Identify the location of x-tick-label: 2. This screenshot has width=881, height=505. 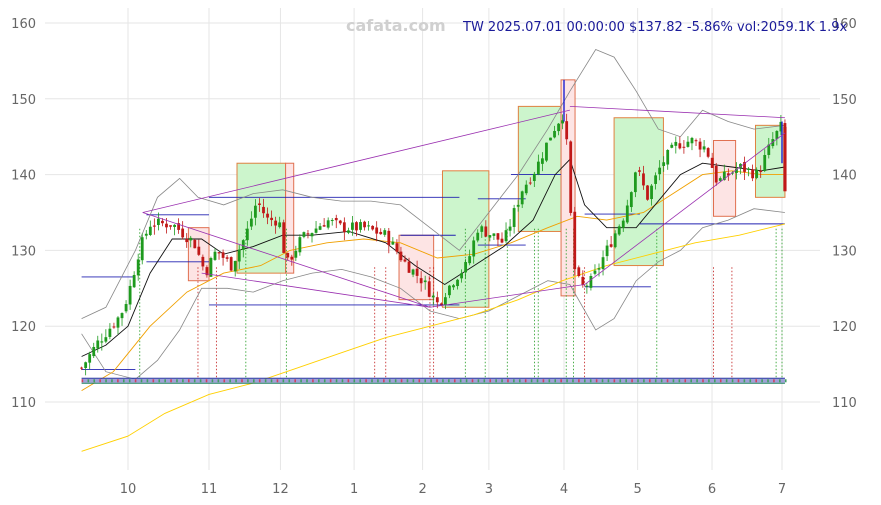
(422, 489).